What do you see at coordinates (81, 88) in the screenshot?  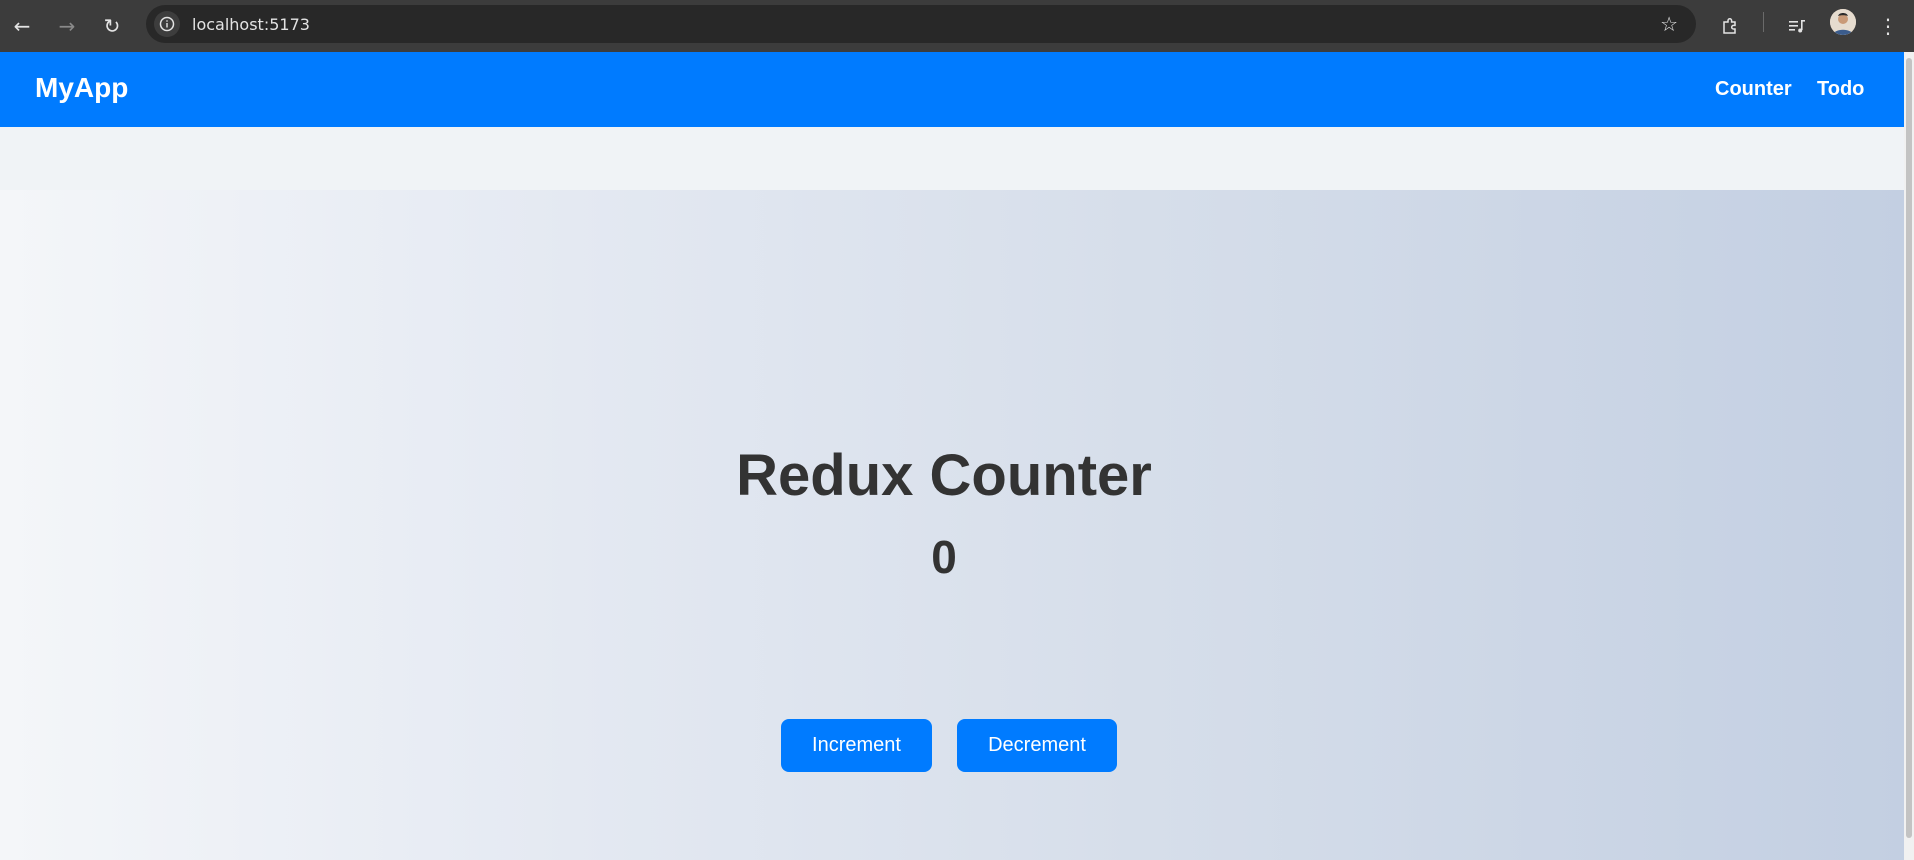 I see `brand-logo: MyApp` at bounding box center [81, 88].